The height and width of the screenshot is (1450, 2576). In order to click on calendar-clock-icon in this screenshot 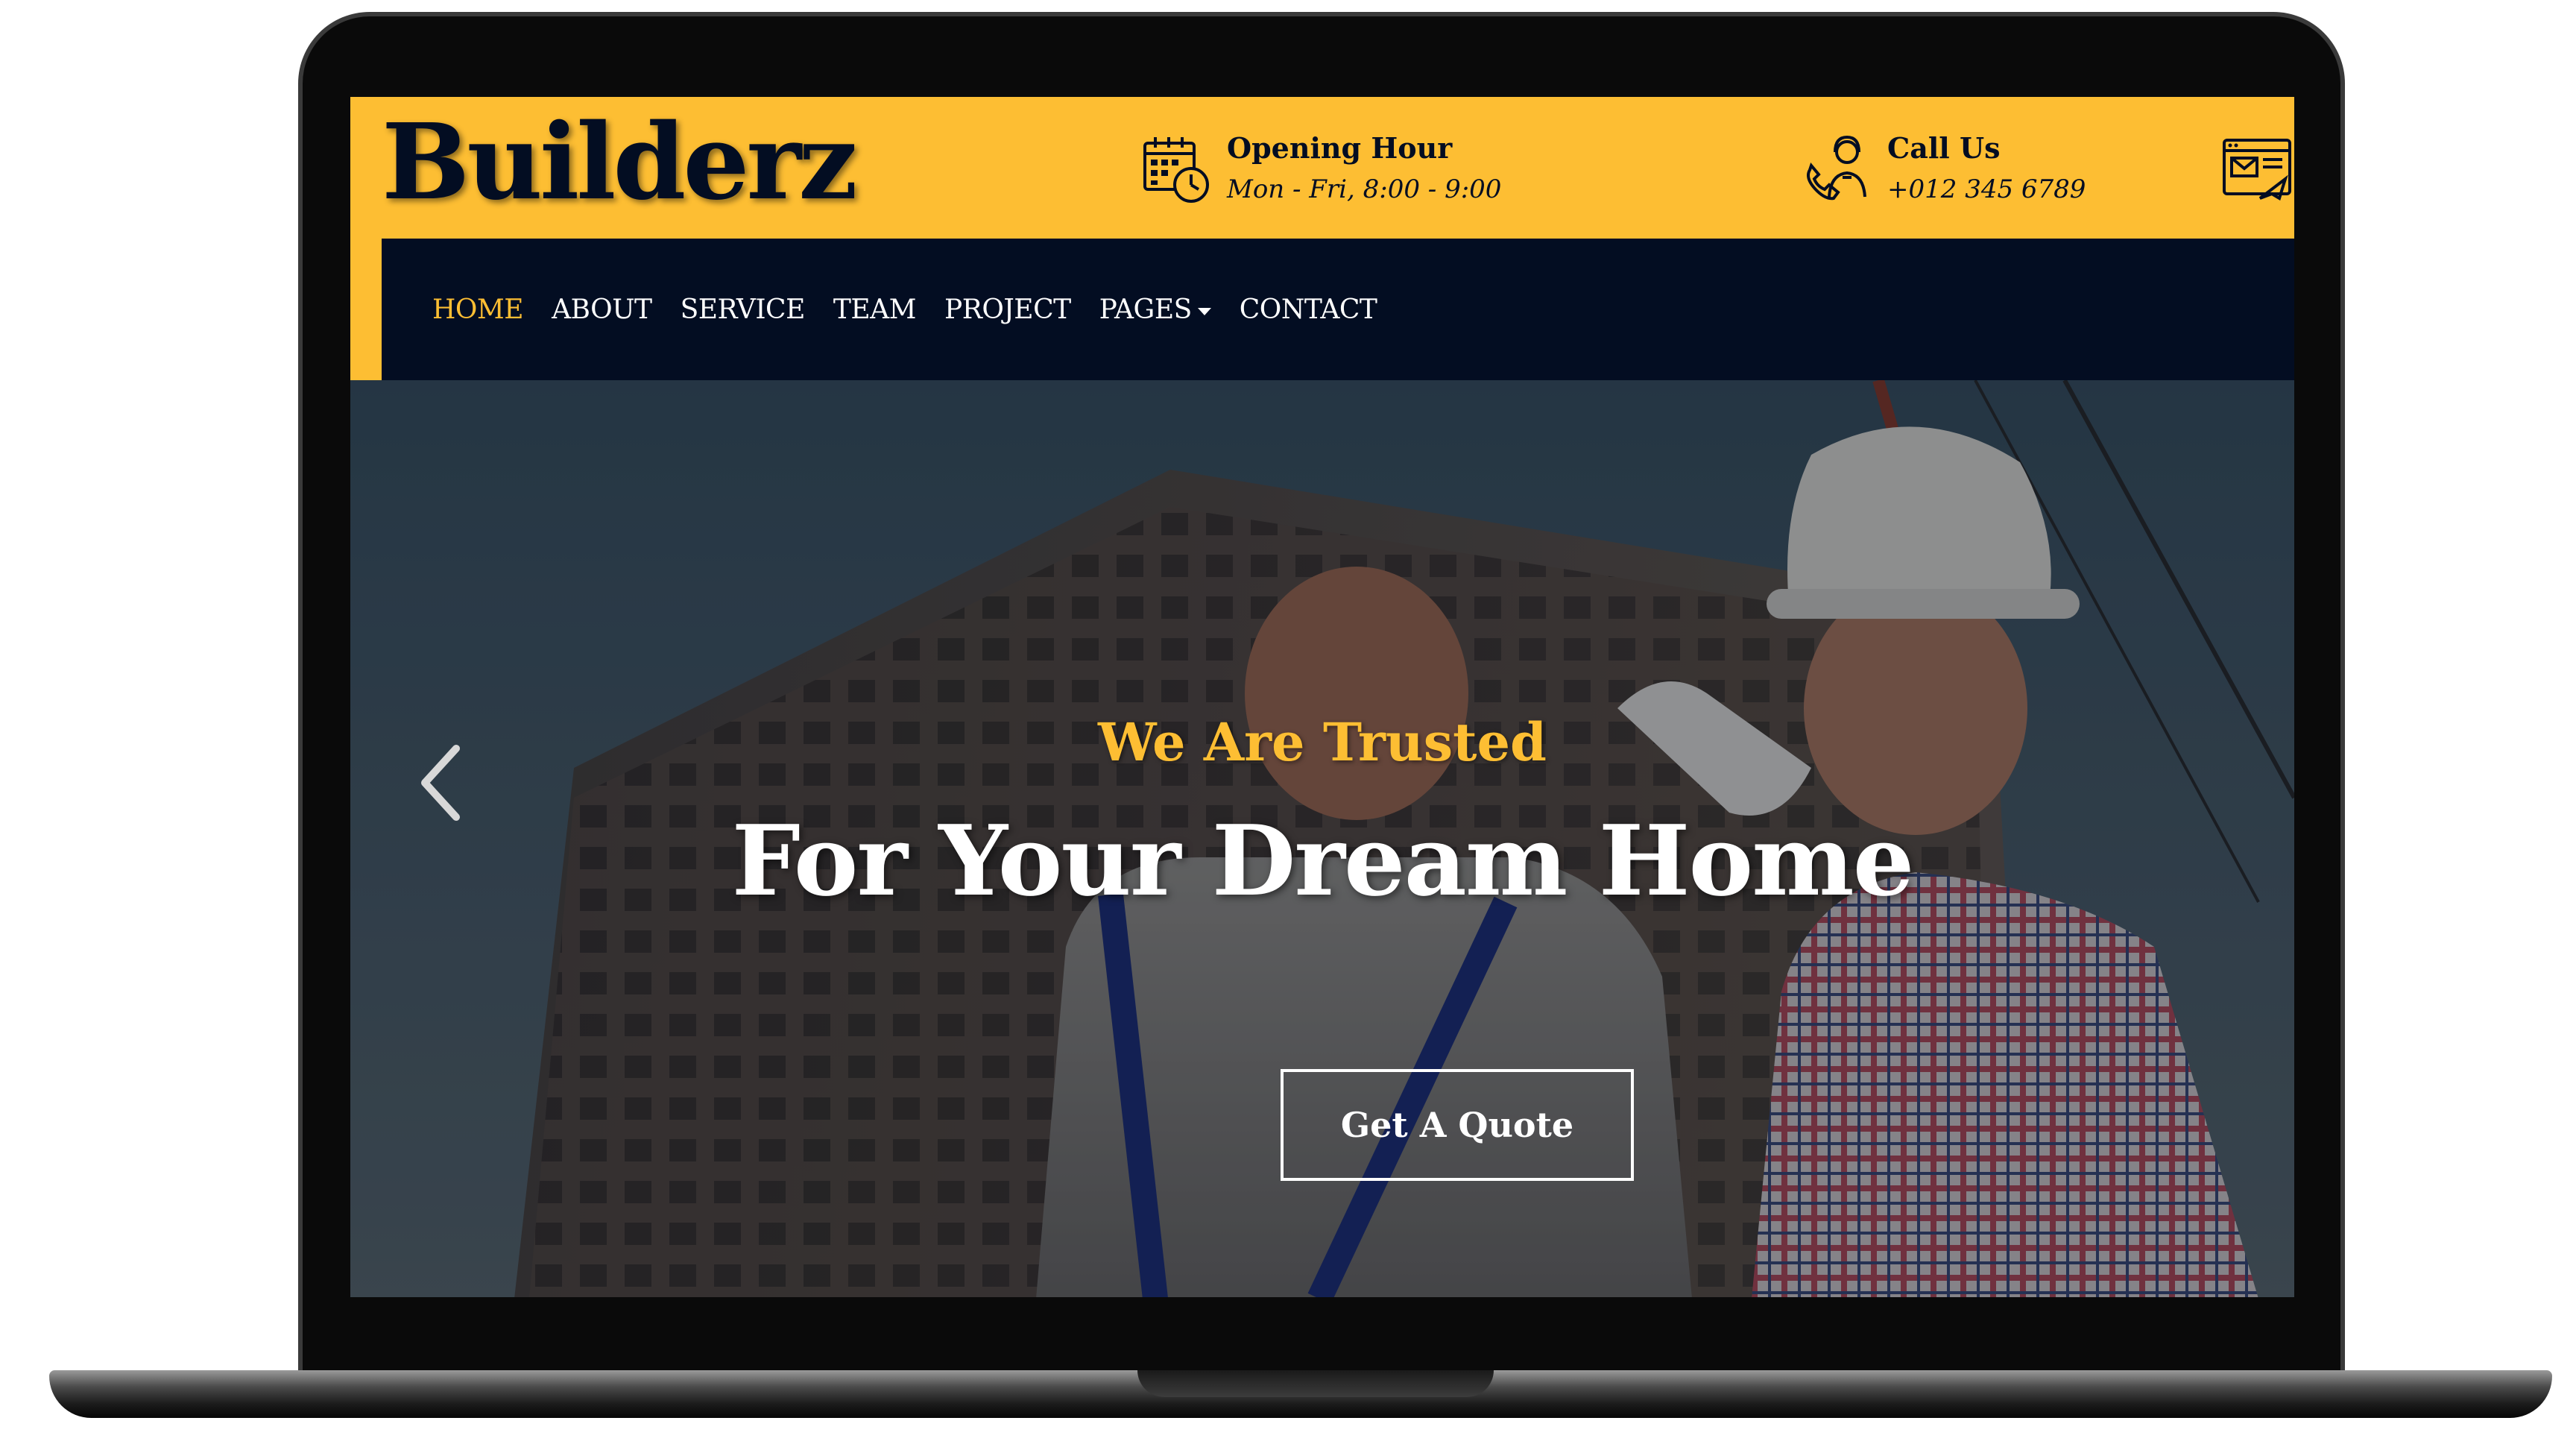, I will do `click(1176, 170)`.